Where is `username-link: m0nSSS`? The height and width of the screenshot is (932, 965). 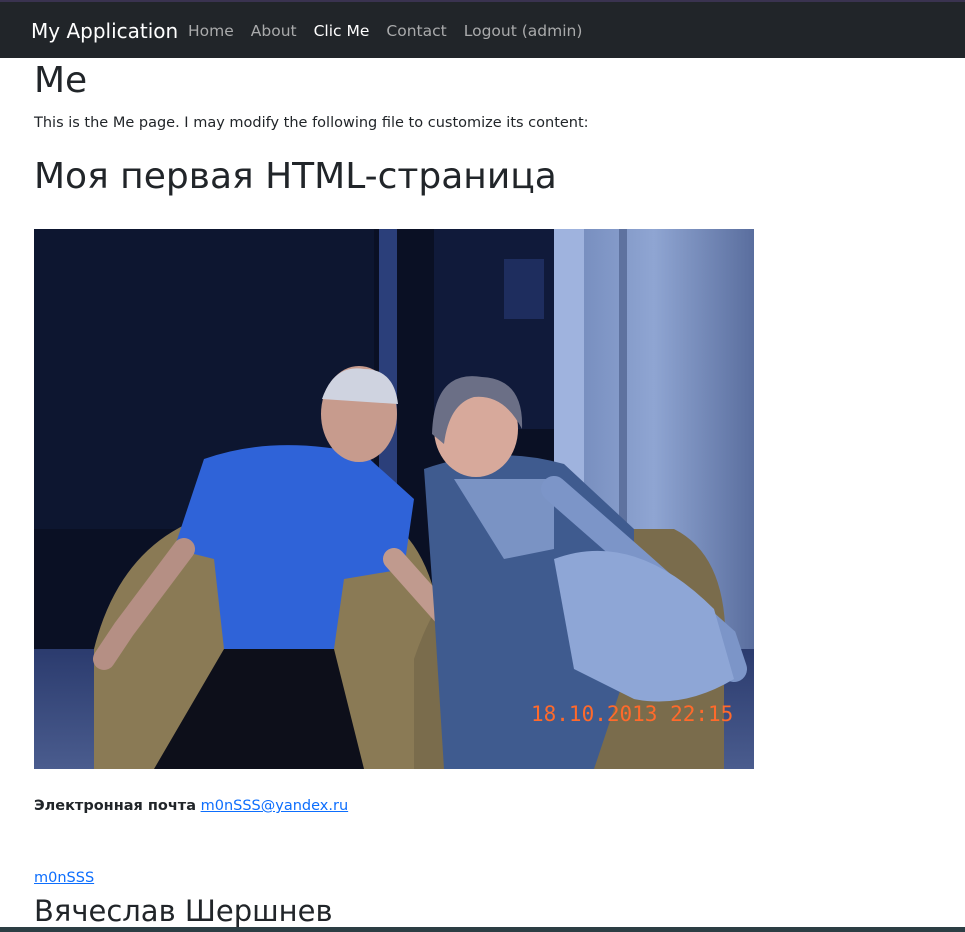 username-link: m0nSSS is located at coordinates (64, 878).